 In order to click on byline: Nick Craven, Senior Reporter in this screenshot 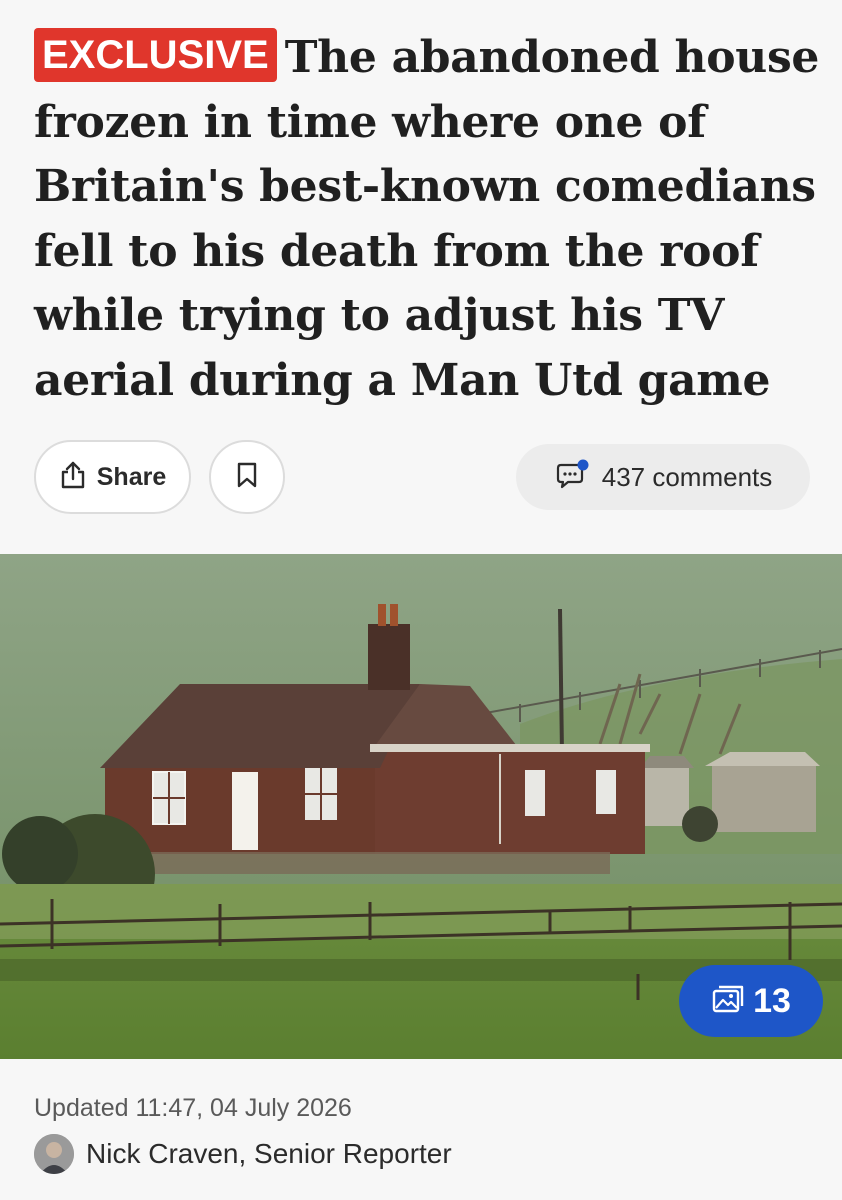, I will do `click(243, 1154)`.